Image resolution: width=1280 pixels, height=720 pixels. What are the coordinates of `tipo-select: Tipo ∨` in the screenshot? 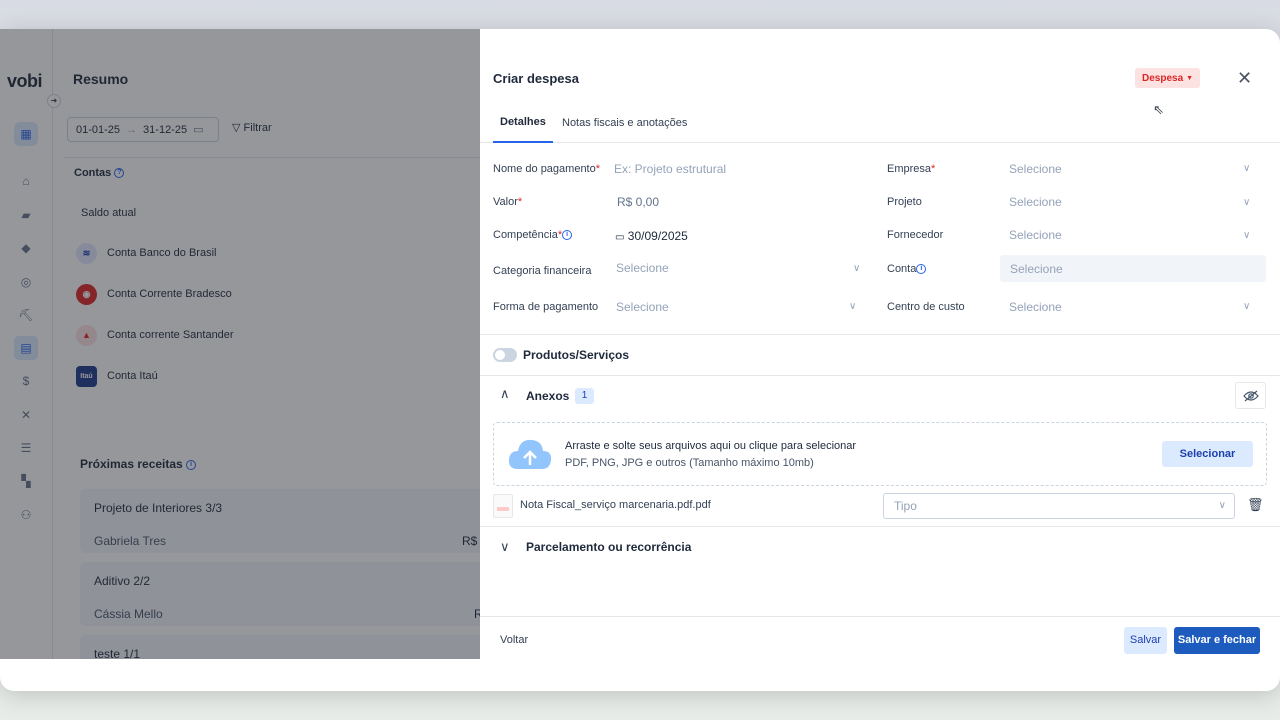 It's located at (1059, 506).